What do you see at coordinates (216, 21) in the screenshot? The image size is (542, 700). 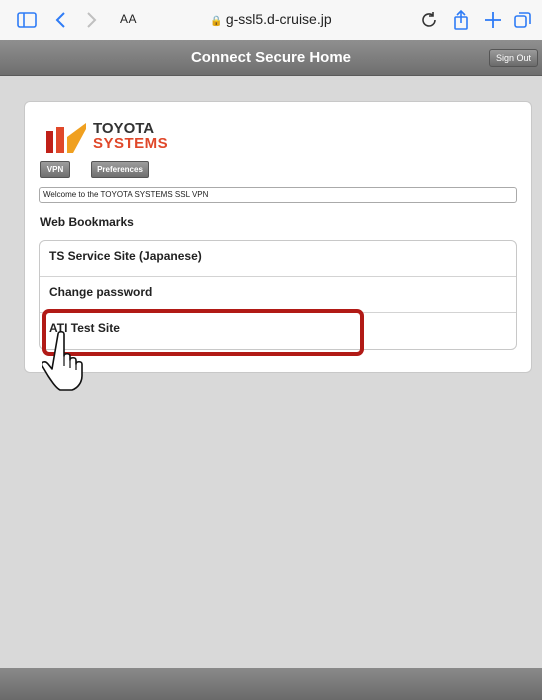 I see `lock-icon: 🔒` at bounding box center [216, 21].